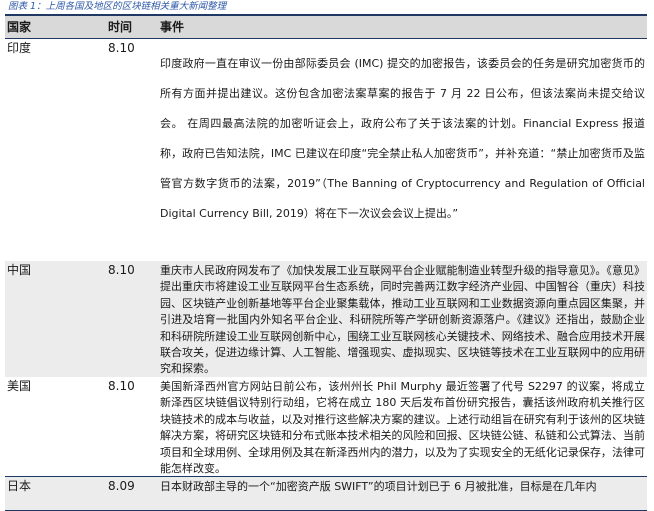 Image resolution: width=654 pixels, height=511 pixels. I want to click on cell-country: 日本, so click(19, 486).